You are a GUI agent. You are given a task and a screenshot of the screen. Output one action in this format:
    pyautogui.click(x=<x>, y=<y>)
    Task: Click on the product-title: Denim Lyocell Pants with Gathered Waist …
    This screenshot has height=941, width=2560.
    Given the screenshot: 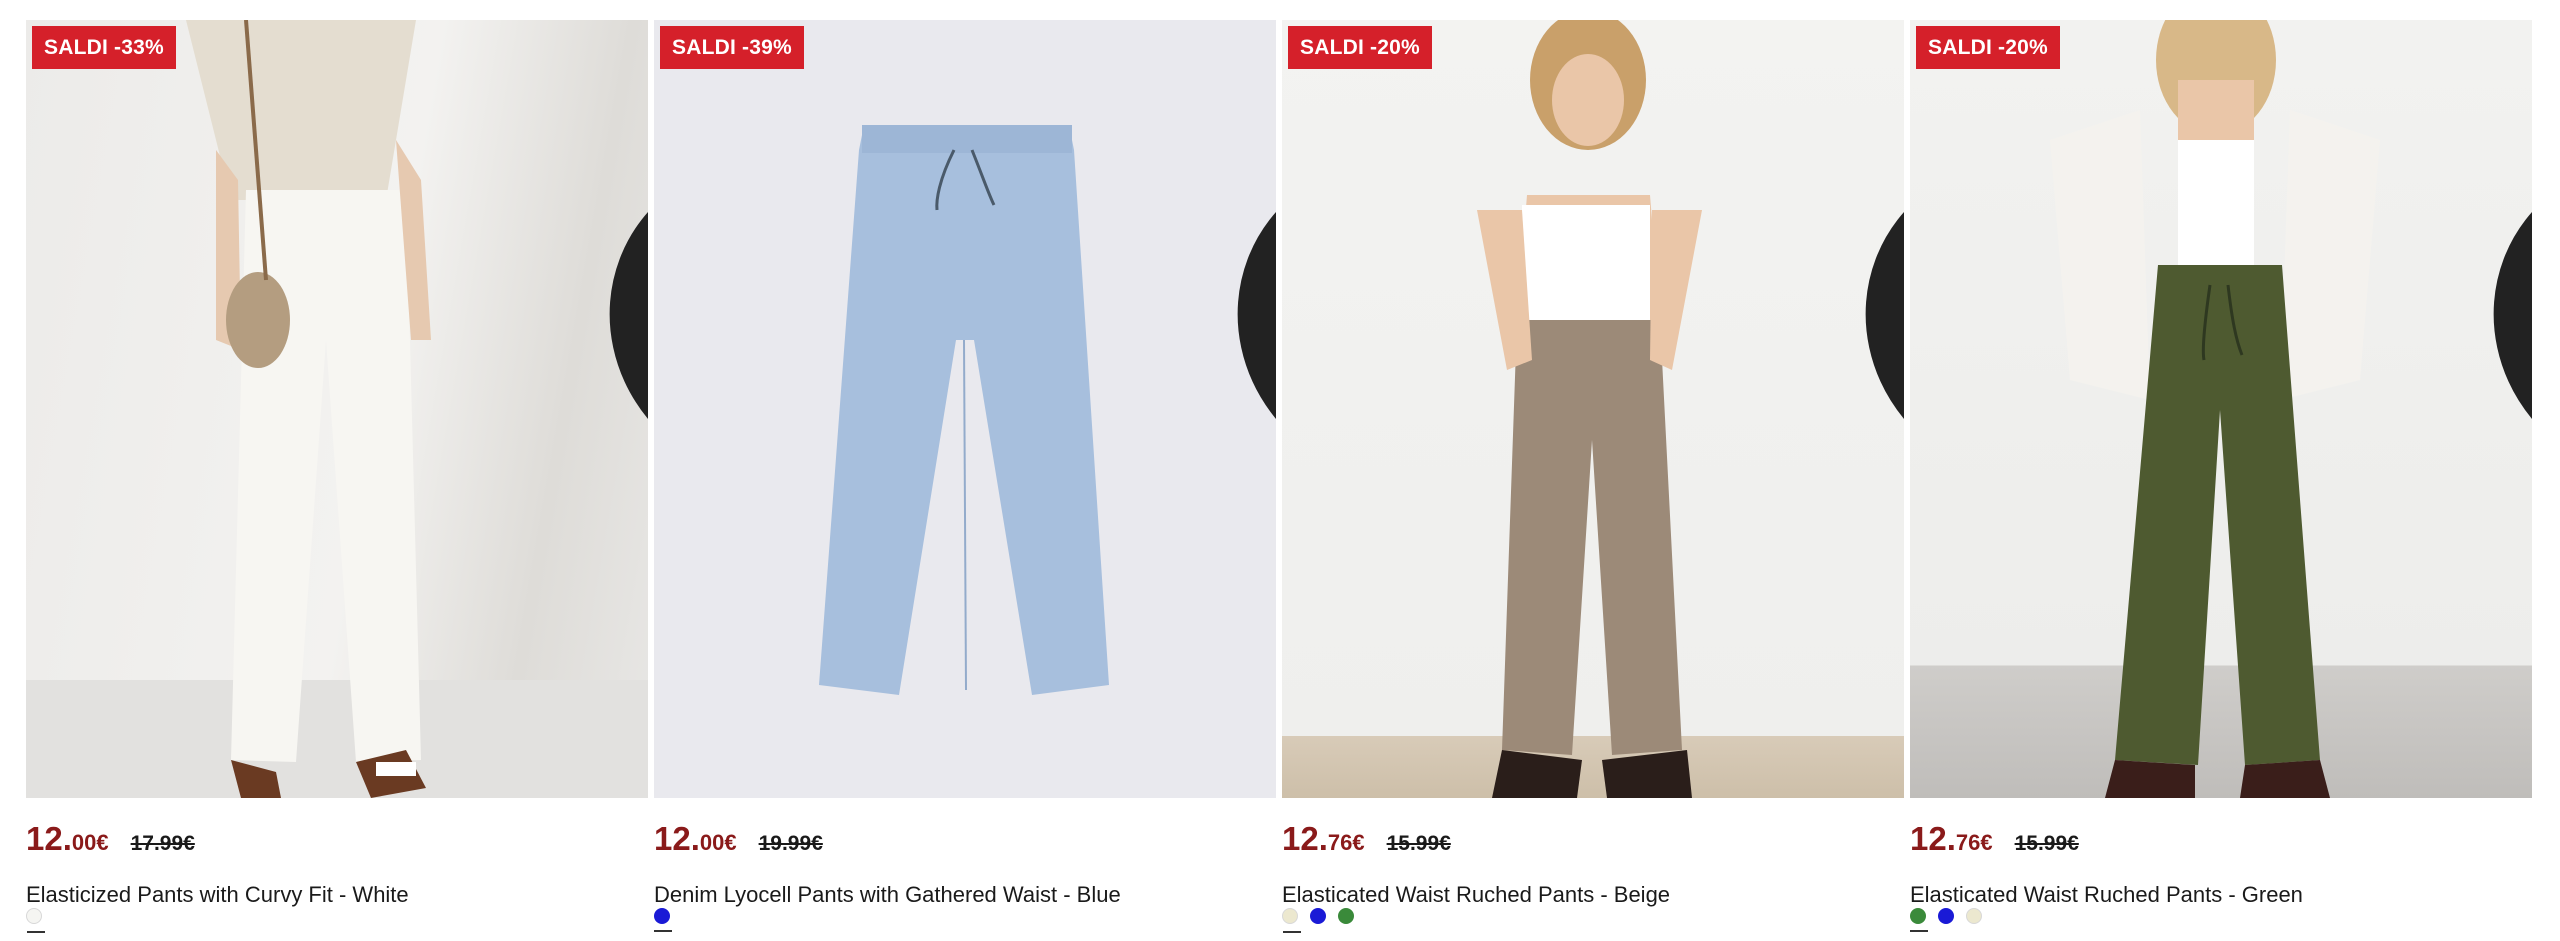 What is the action you would take?
    pyautogui.click(x=887, y=895)
    